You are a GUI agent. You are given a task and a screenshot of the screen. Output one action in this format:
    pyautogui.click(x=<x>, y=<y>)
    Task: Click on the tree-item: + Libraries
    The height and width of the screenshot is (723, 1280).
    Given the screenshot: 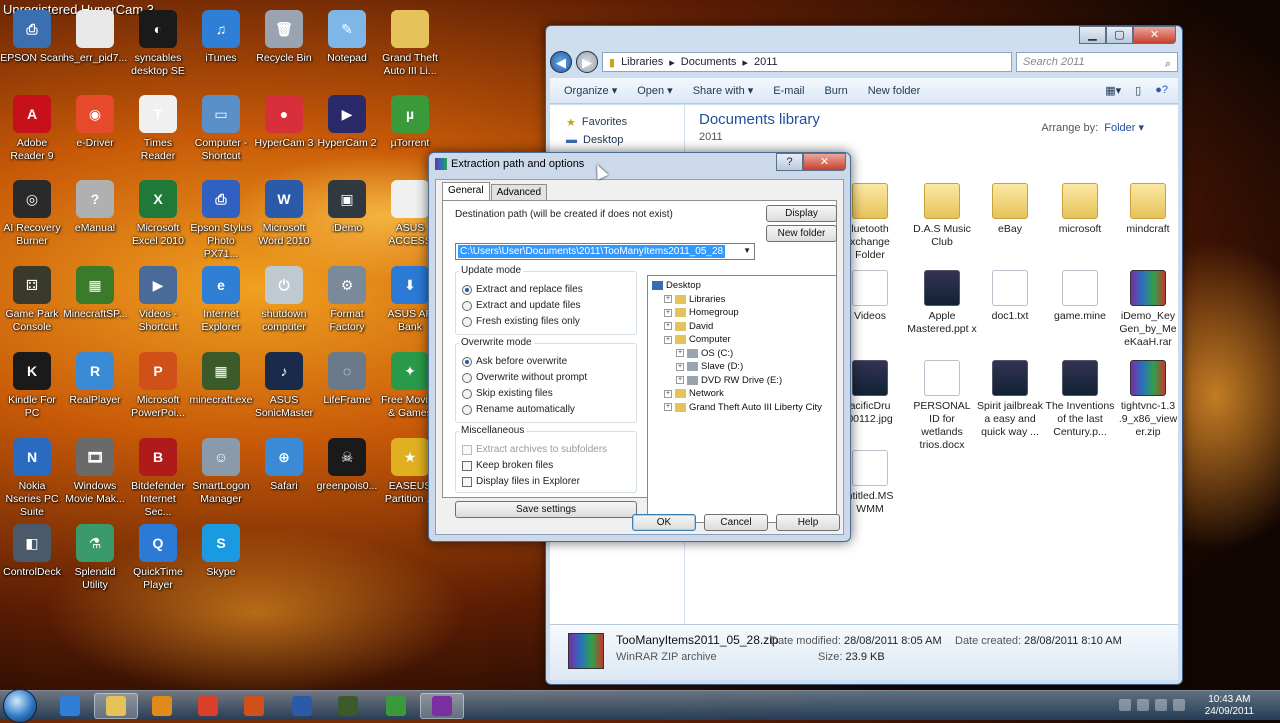 What is the action you would take?
    pyautogui.click(x=744, y=300)
    